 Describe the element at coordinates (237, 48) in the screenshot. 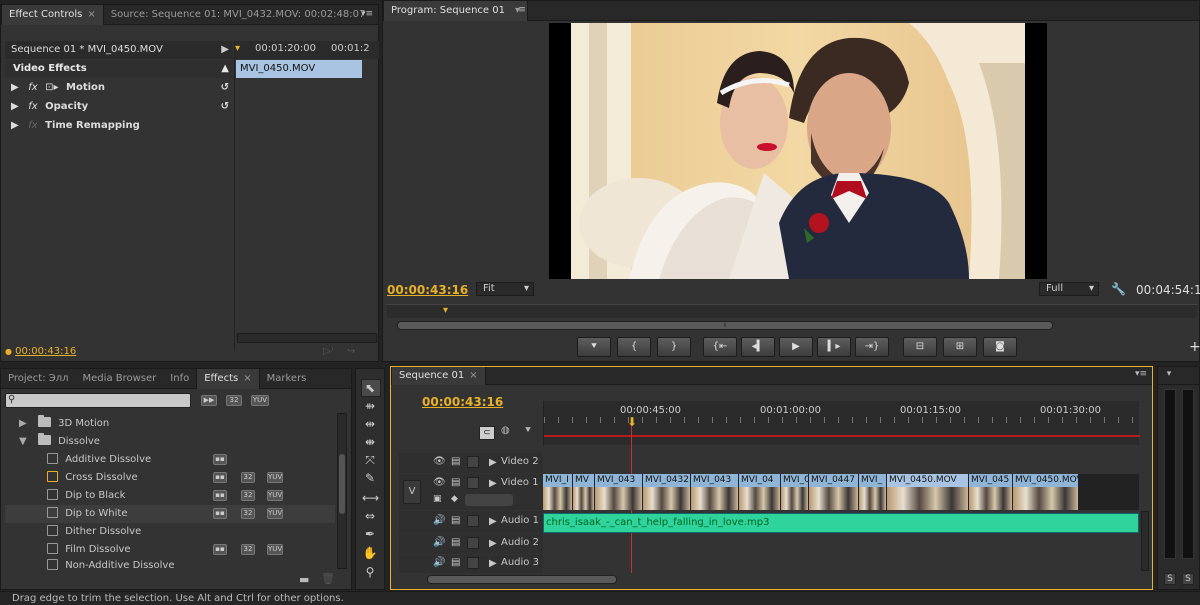

I see `playhead-icon: ▾` at that location.